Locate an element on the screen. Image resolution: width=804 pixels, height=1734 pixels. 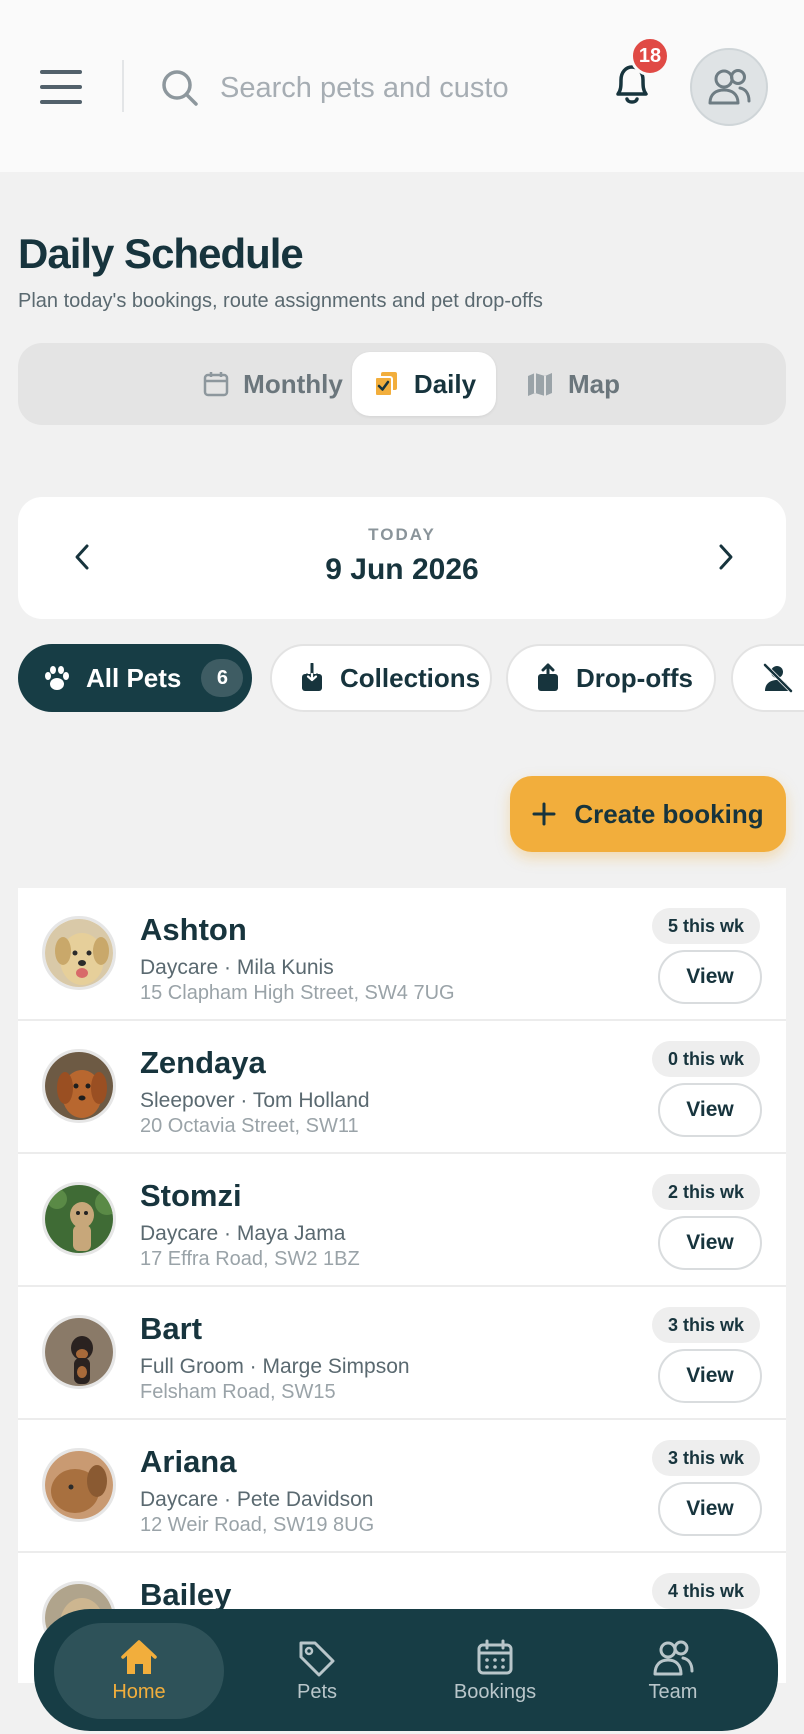
tag-icon is located at coordinates (317, 1658).